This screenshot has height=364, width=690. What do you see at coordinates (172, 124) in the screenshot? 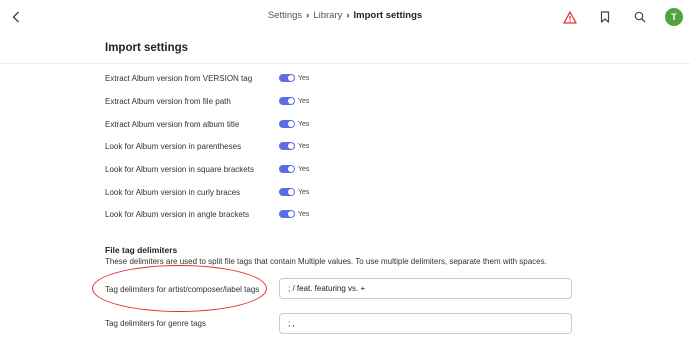
I see `setting-label: Extract Album version from album title` at bounding box center [172, 124].